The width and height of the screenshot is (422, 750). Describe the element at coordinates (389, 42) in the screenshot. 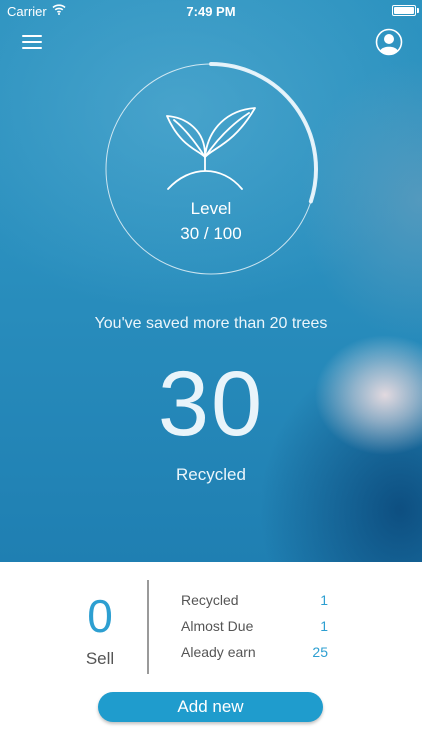

I see `user-profile-icon` at that location.